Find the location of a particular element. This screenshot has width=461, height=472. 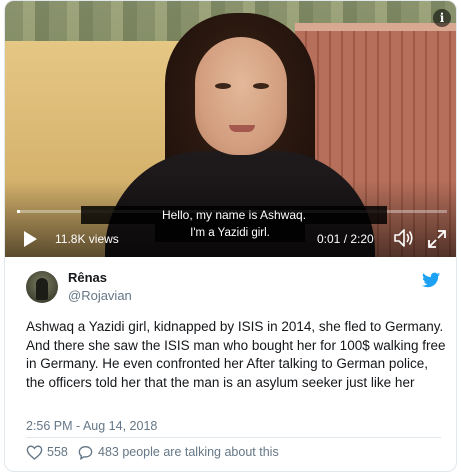

video-person-face is located at coordinates (241, 96).